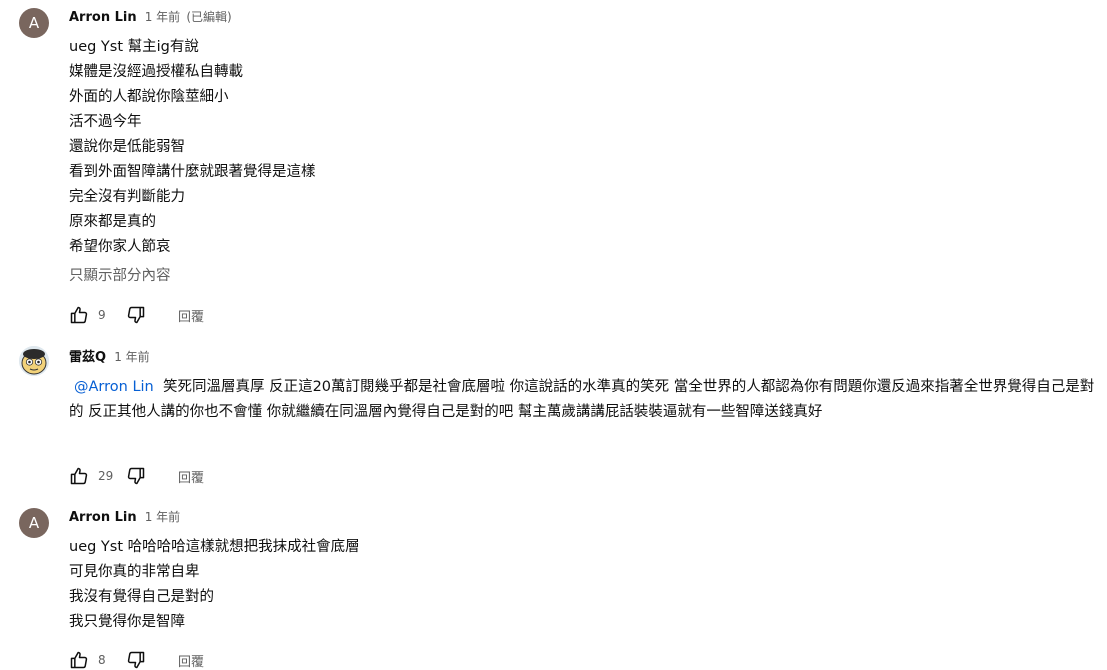 The width and height of the screenshot is (1107, 670). What do you see at coordinates (209, 17) in the screenshot?
I see `edited-label: (已編輯)` at bounding box center [209, 17].